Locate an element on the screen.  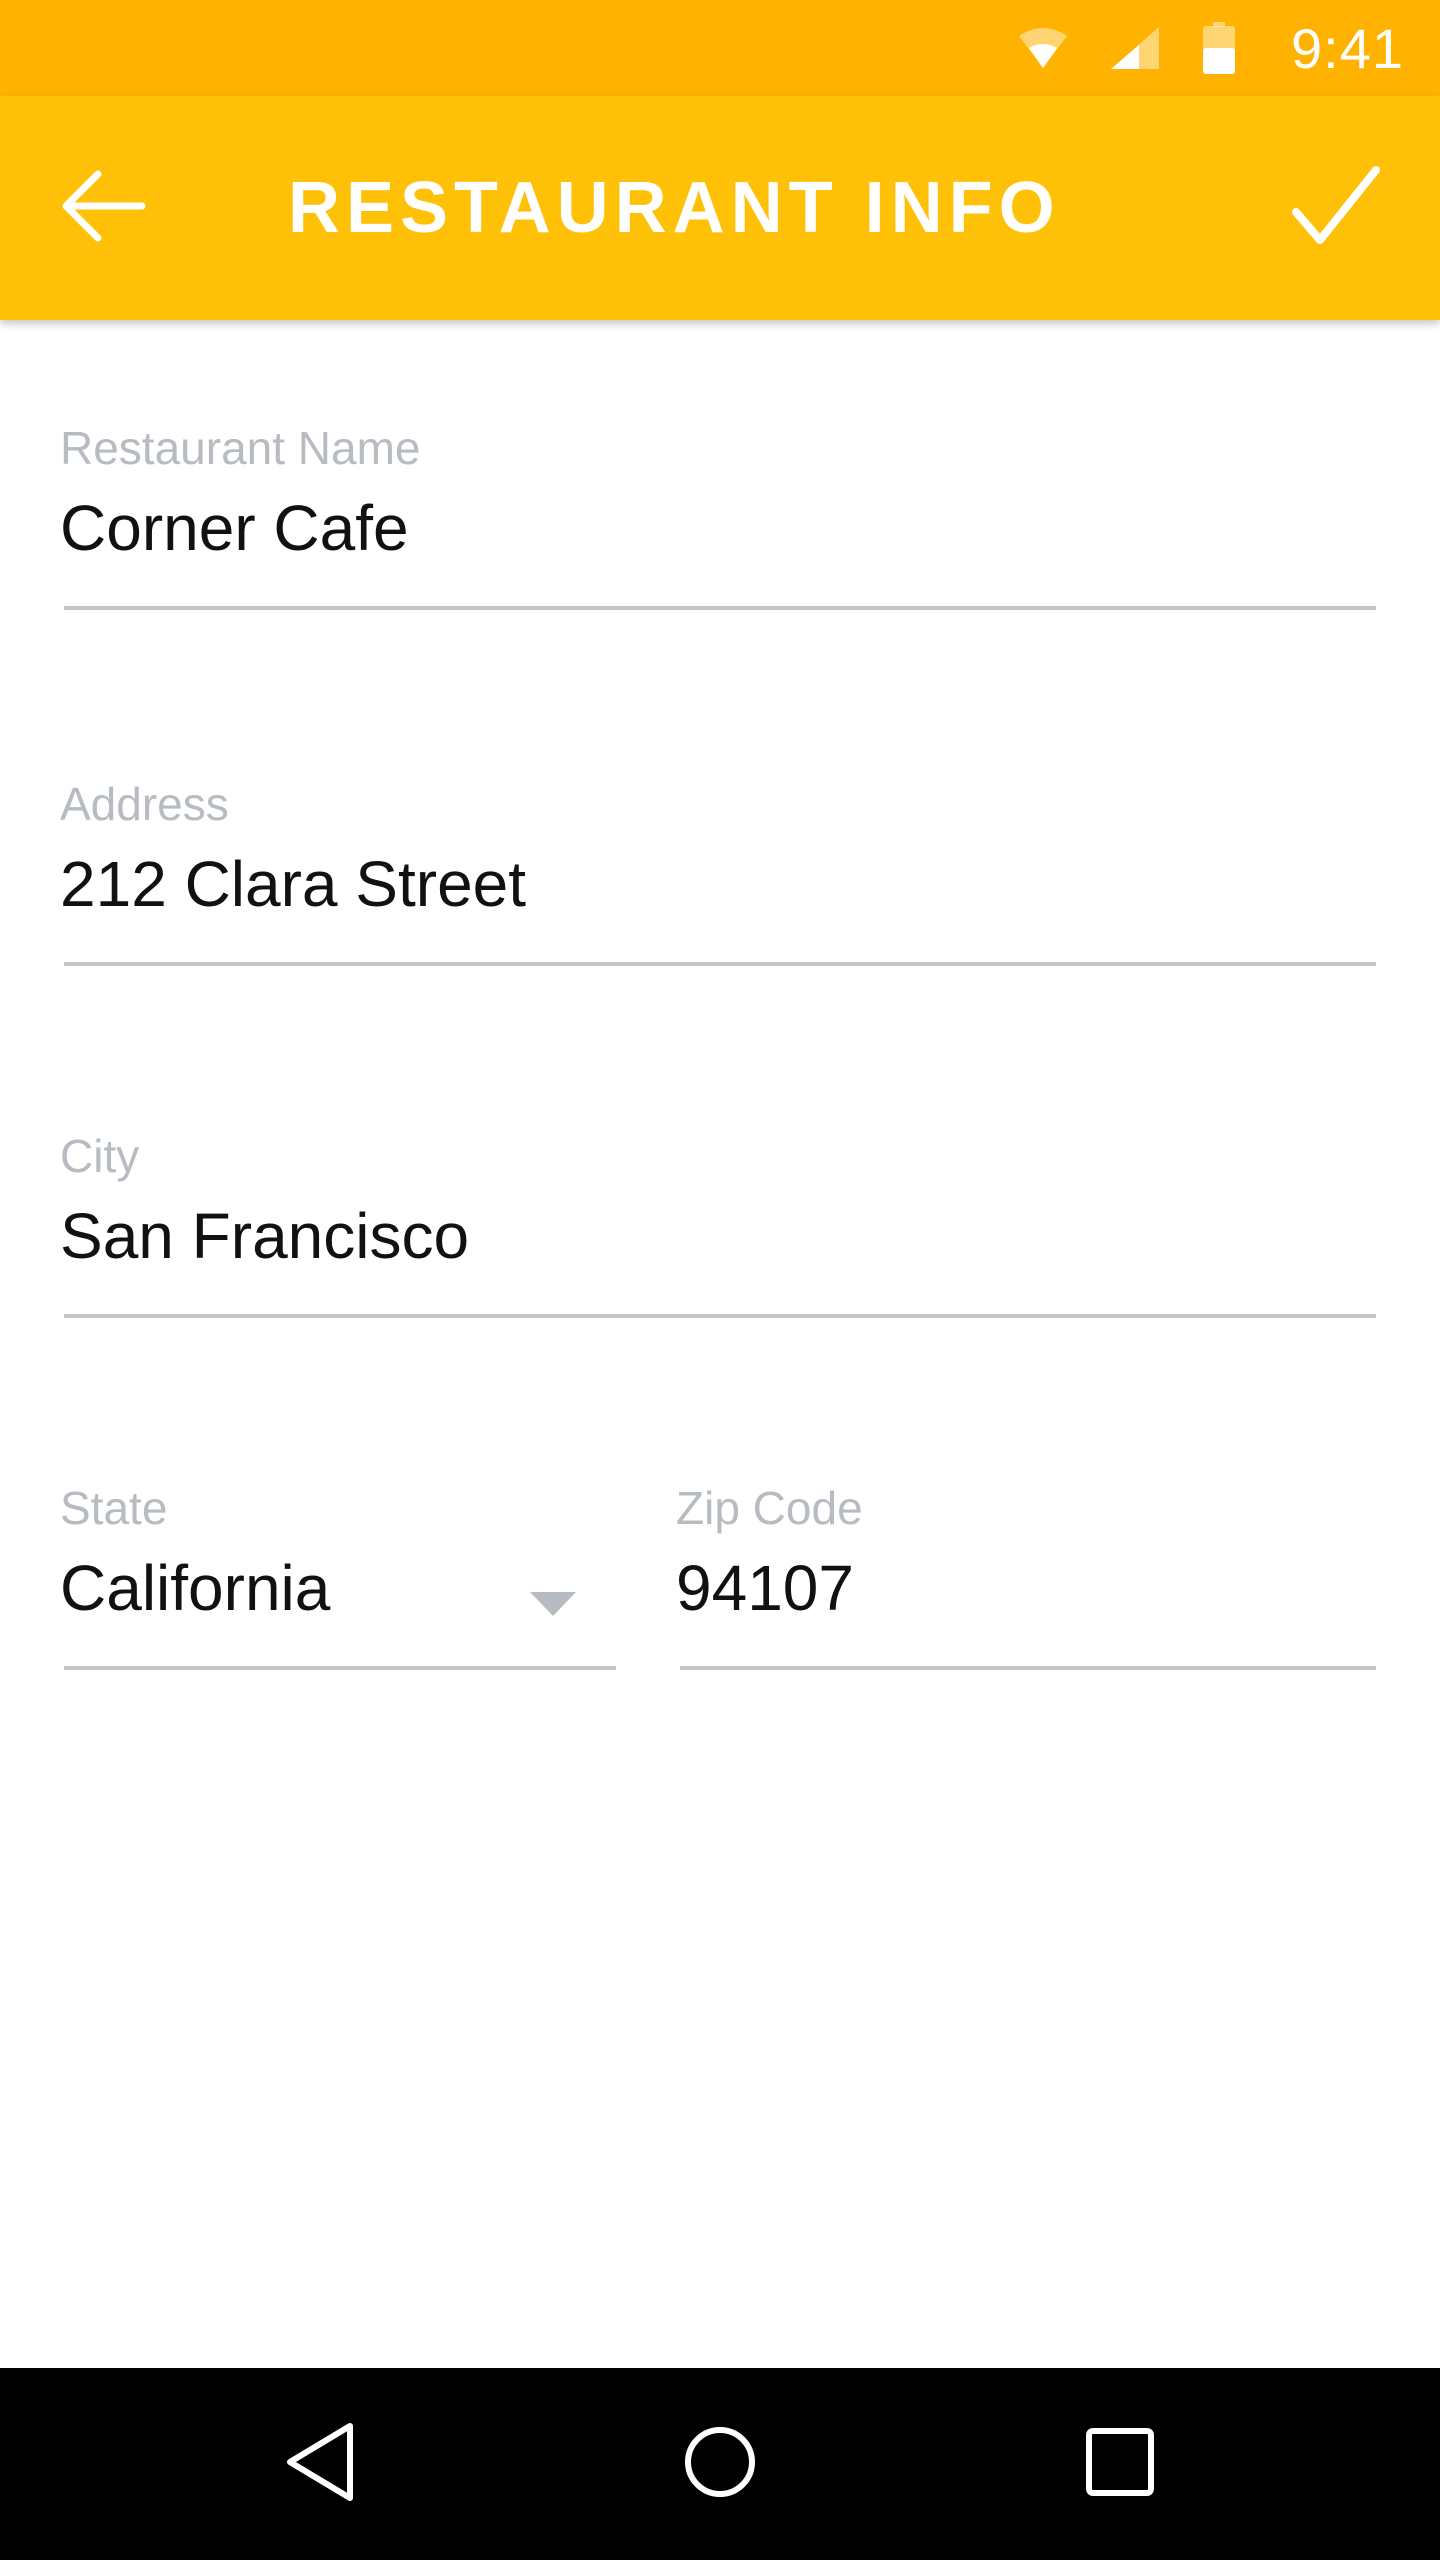
status-time: 9:41 is located at coordinates (1347, 48).